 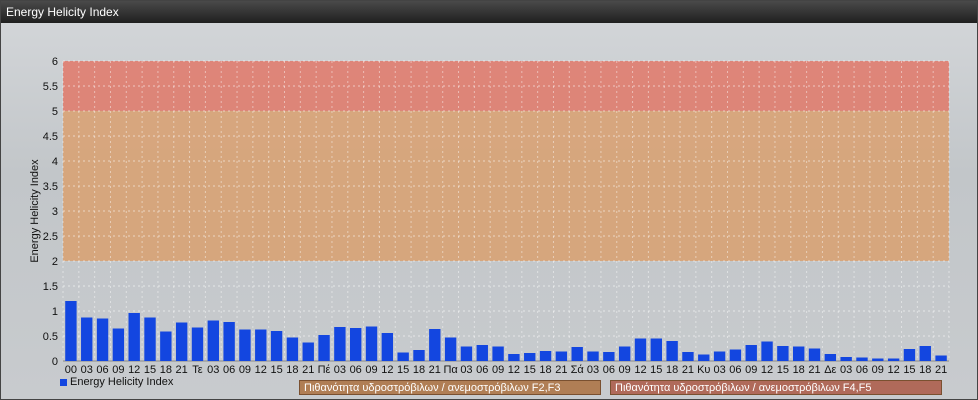 What do you see at coordinates (50, 187) in the screenshot?
I see `y-tick-label: 3.5` at bounding box center [50, 187].